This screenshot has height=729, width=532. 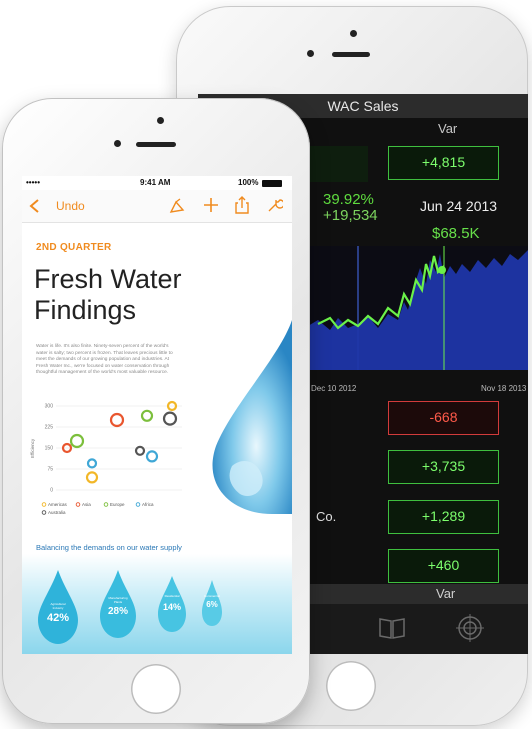 I want to click on chart-date-right: Nov 18 2013, so click(x=504, y=388).